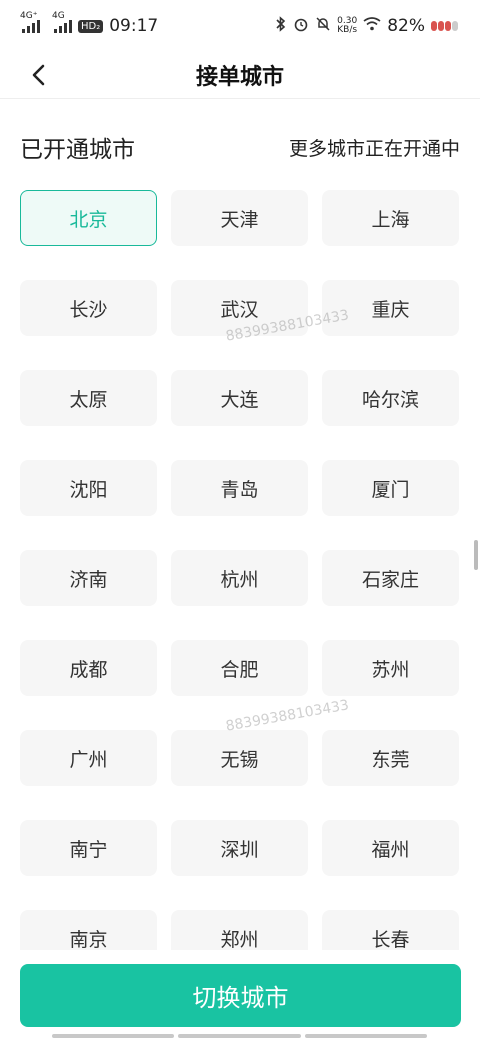 The width and height of the screenshot is (480, 1040). Describe the element at coordinates (372, 26) in the screenshot. I see `wifi-icon` at that location.